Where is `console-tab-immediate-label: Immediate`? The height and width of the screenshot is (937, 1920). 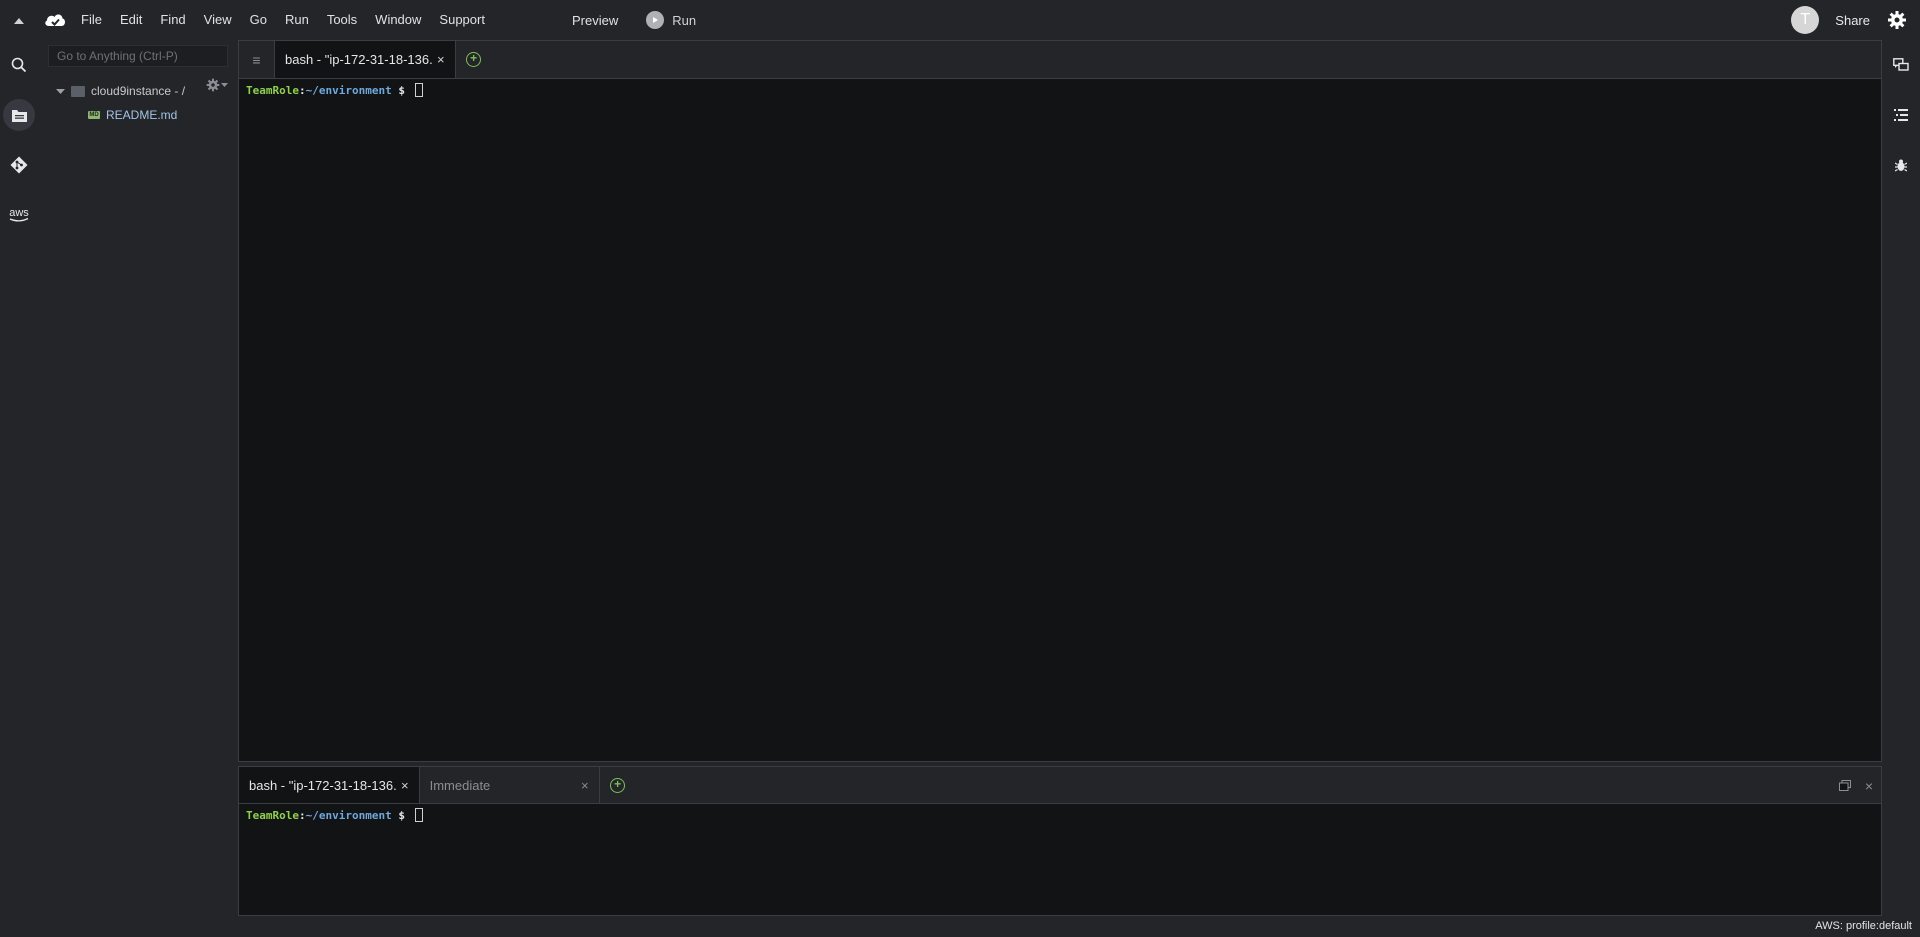 console-tab-immediate-label: Immediate is located at coordinates (460, 785).